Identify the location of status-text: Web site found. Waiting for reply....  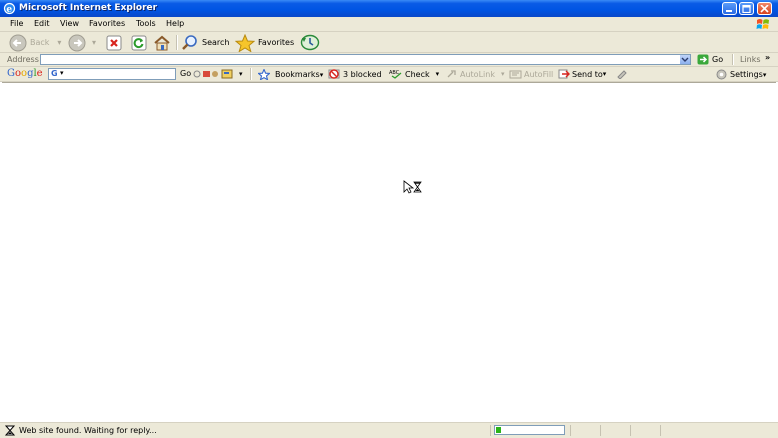
(88, 430).